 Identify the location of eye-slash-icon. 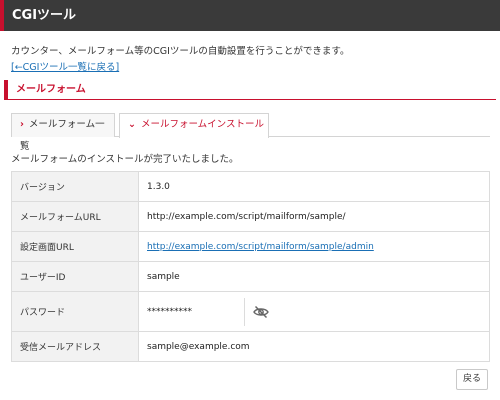
(261, 312).